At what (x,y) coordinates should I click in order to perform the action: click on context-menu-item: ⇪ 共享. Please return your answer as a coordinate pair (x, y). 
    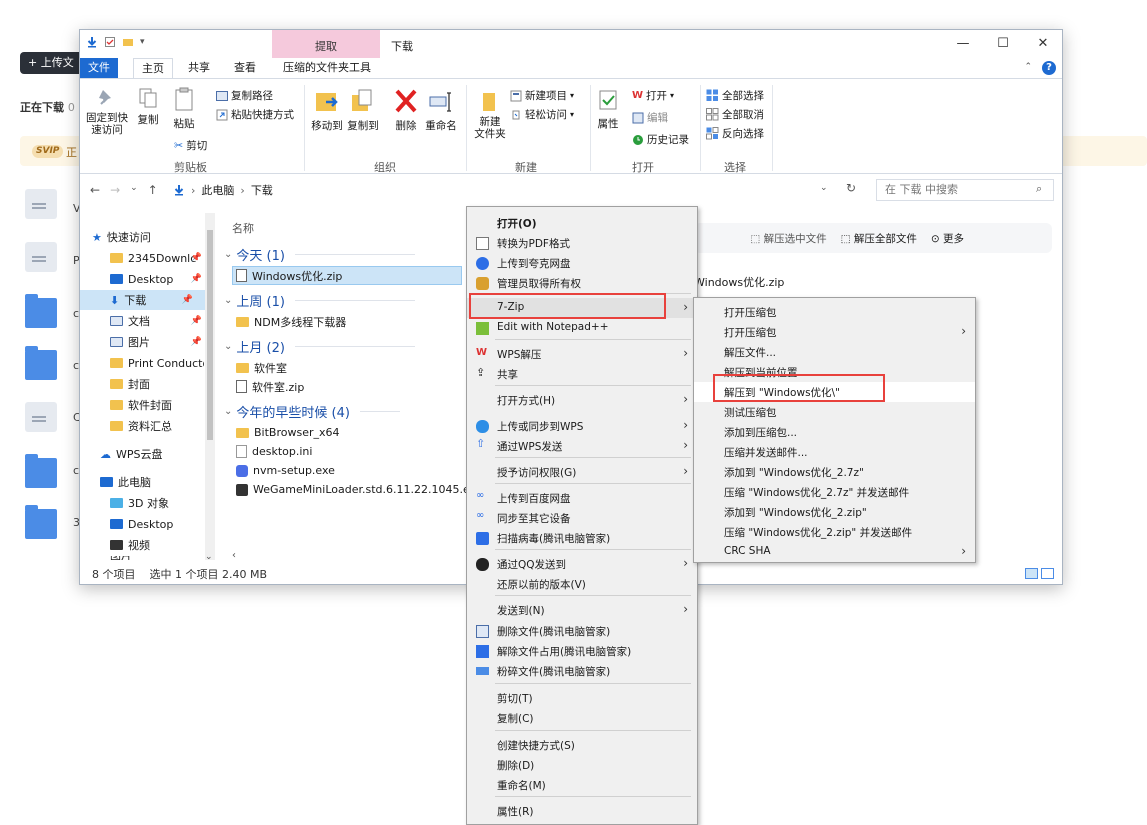
    Looking at the image, I should click on (582, 374).